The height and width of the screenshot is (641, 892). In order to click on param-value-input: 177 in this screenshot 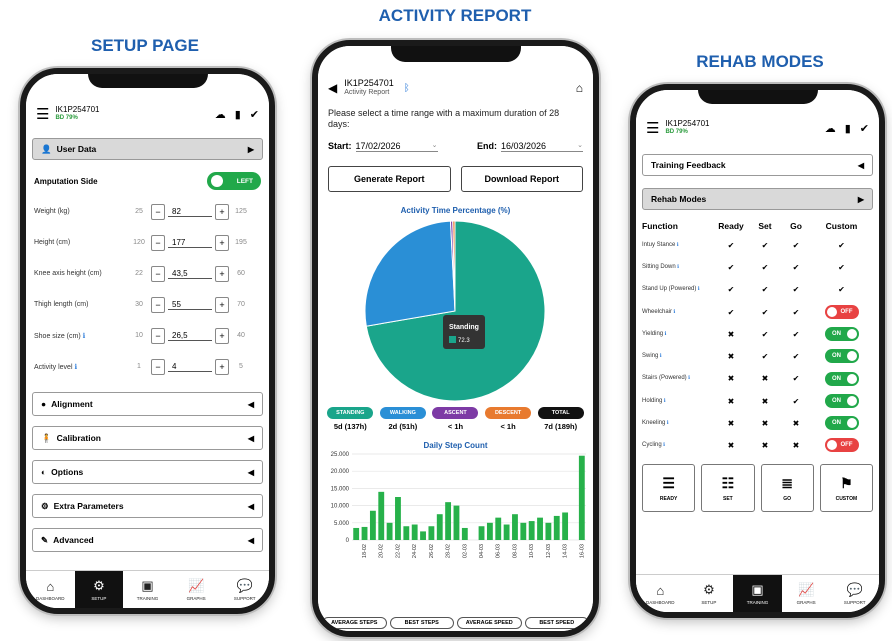, I will do `click(190, 243)`.